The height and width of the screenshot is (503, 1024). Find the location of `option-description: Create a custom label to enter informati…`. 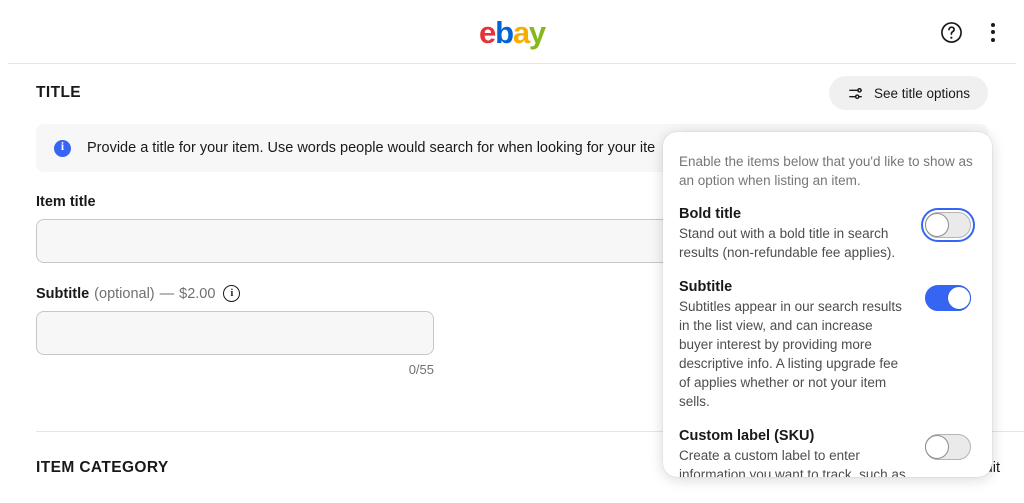

option-description: Create a custom label to enter informati… is located at coordinates (792, 462).